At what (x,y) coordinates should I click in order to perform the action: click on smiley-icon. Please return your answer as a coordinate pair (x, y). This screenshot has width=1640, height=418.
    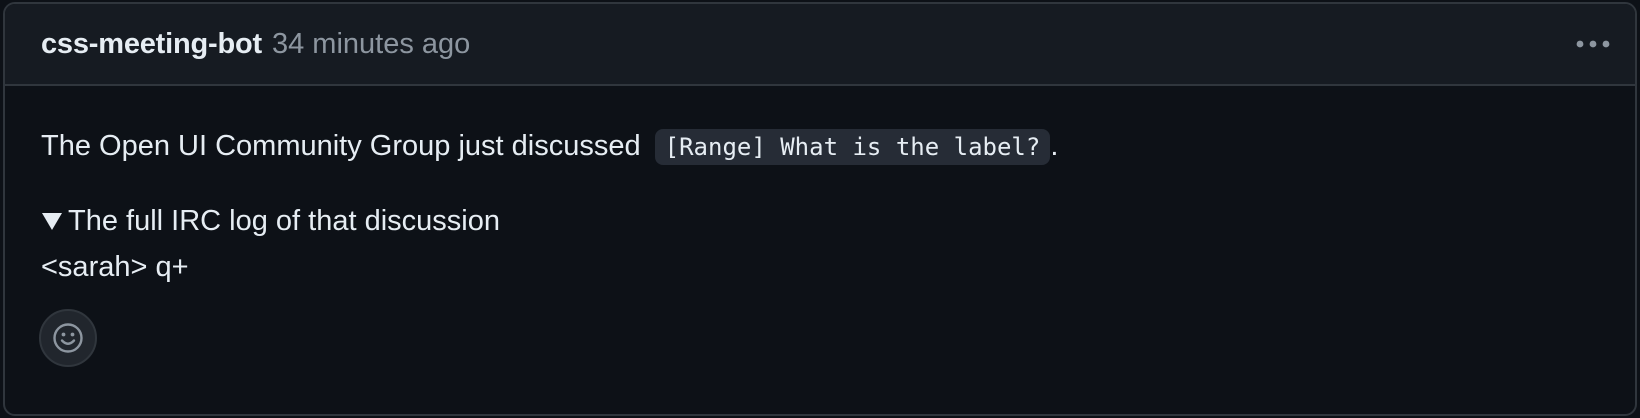
    Looking at the image, I should click on (68, 338).